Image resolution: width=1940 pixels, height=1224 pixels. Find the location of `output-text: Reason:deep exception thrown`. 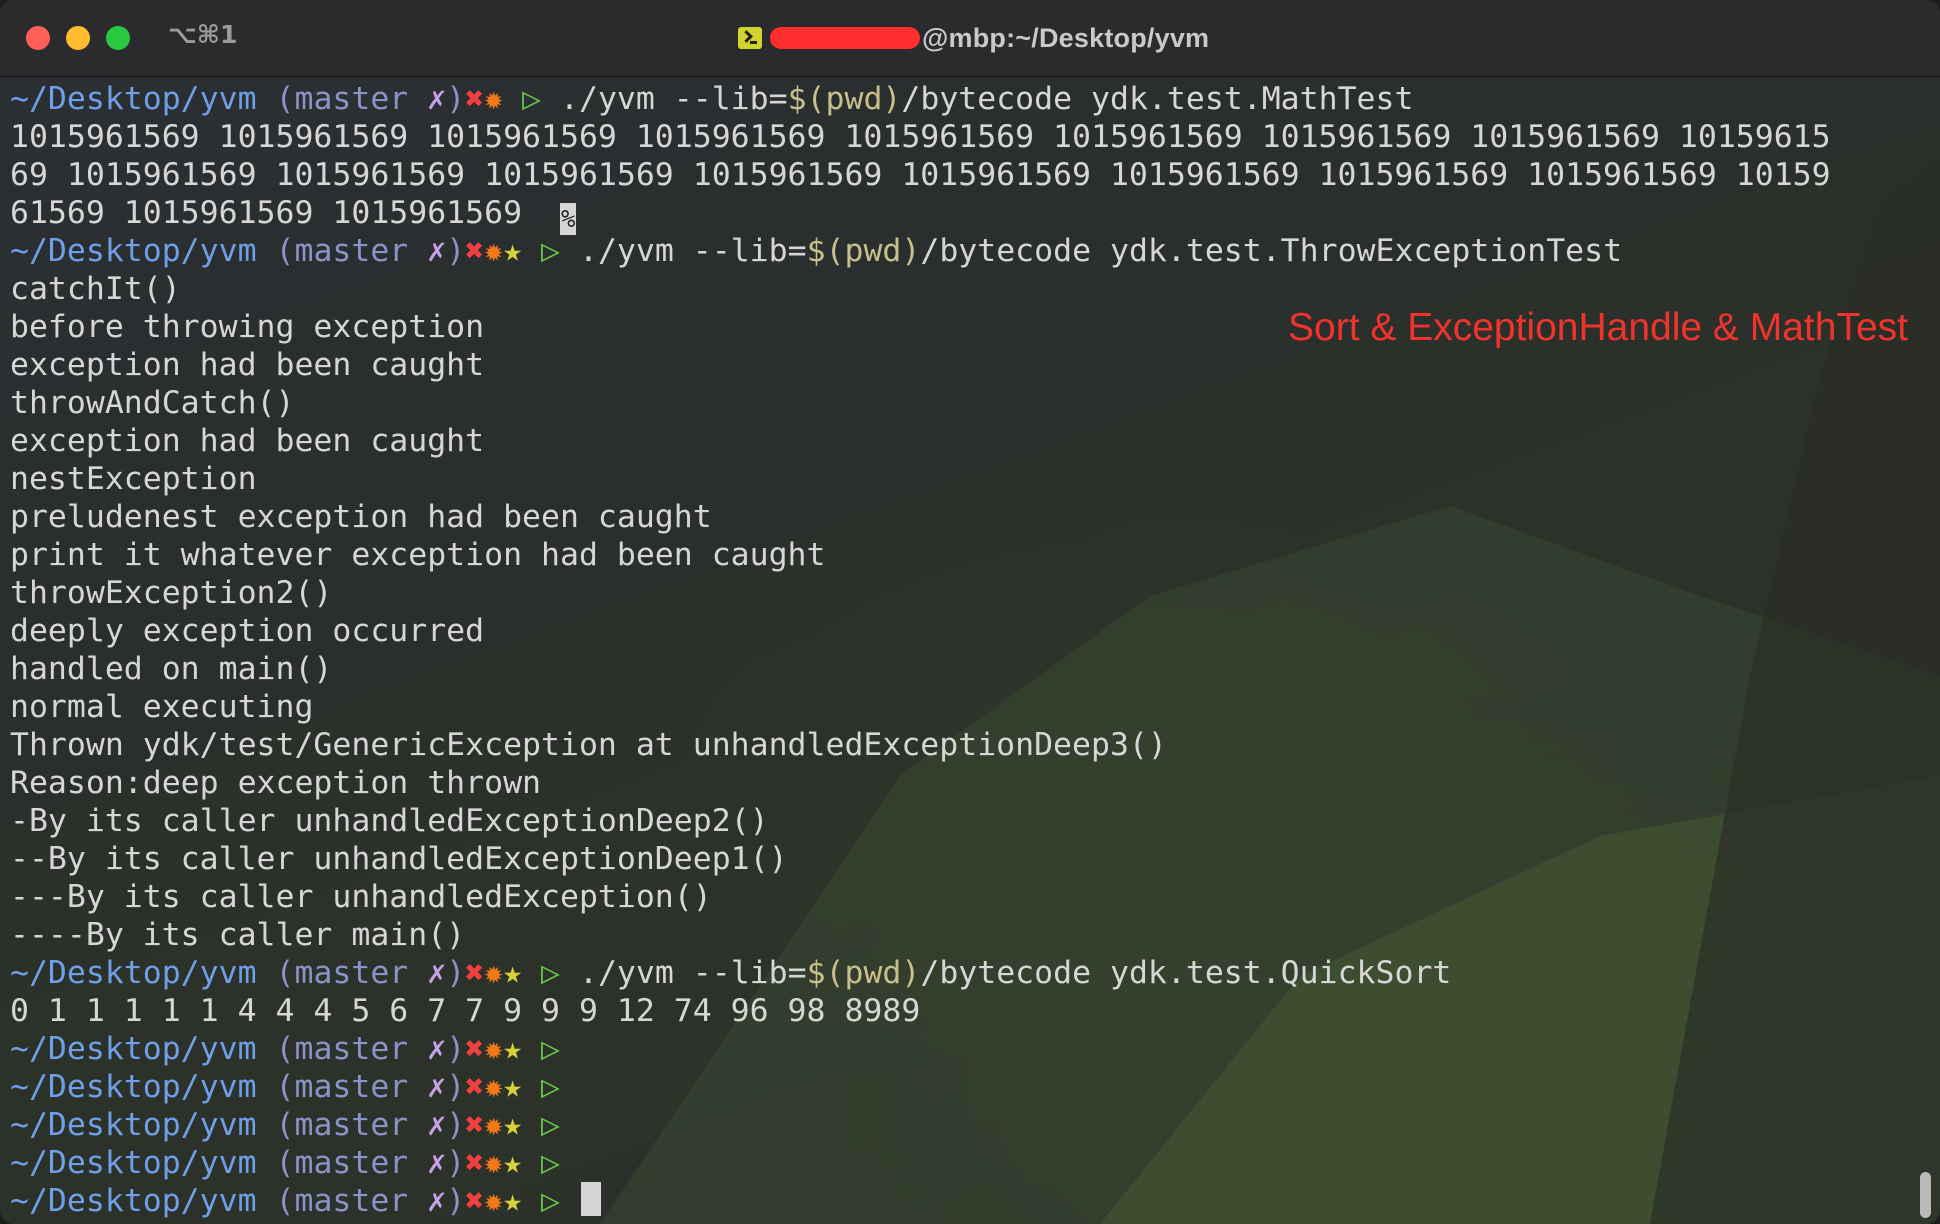

output-text: Reason:deep exception thrown is located at coordinates (276, 783).